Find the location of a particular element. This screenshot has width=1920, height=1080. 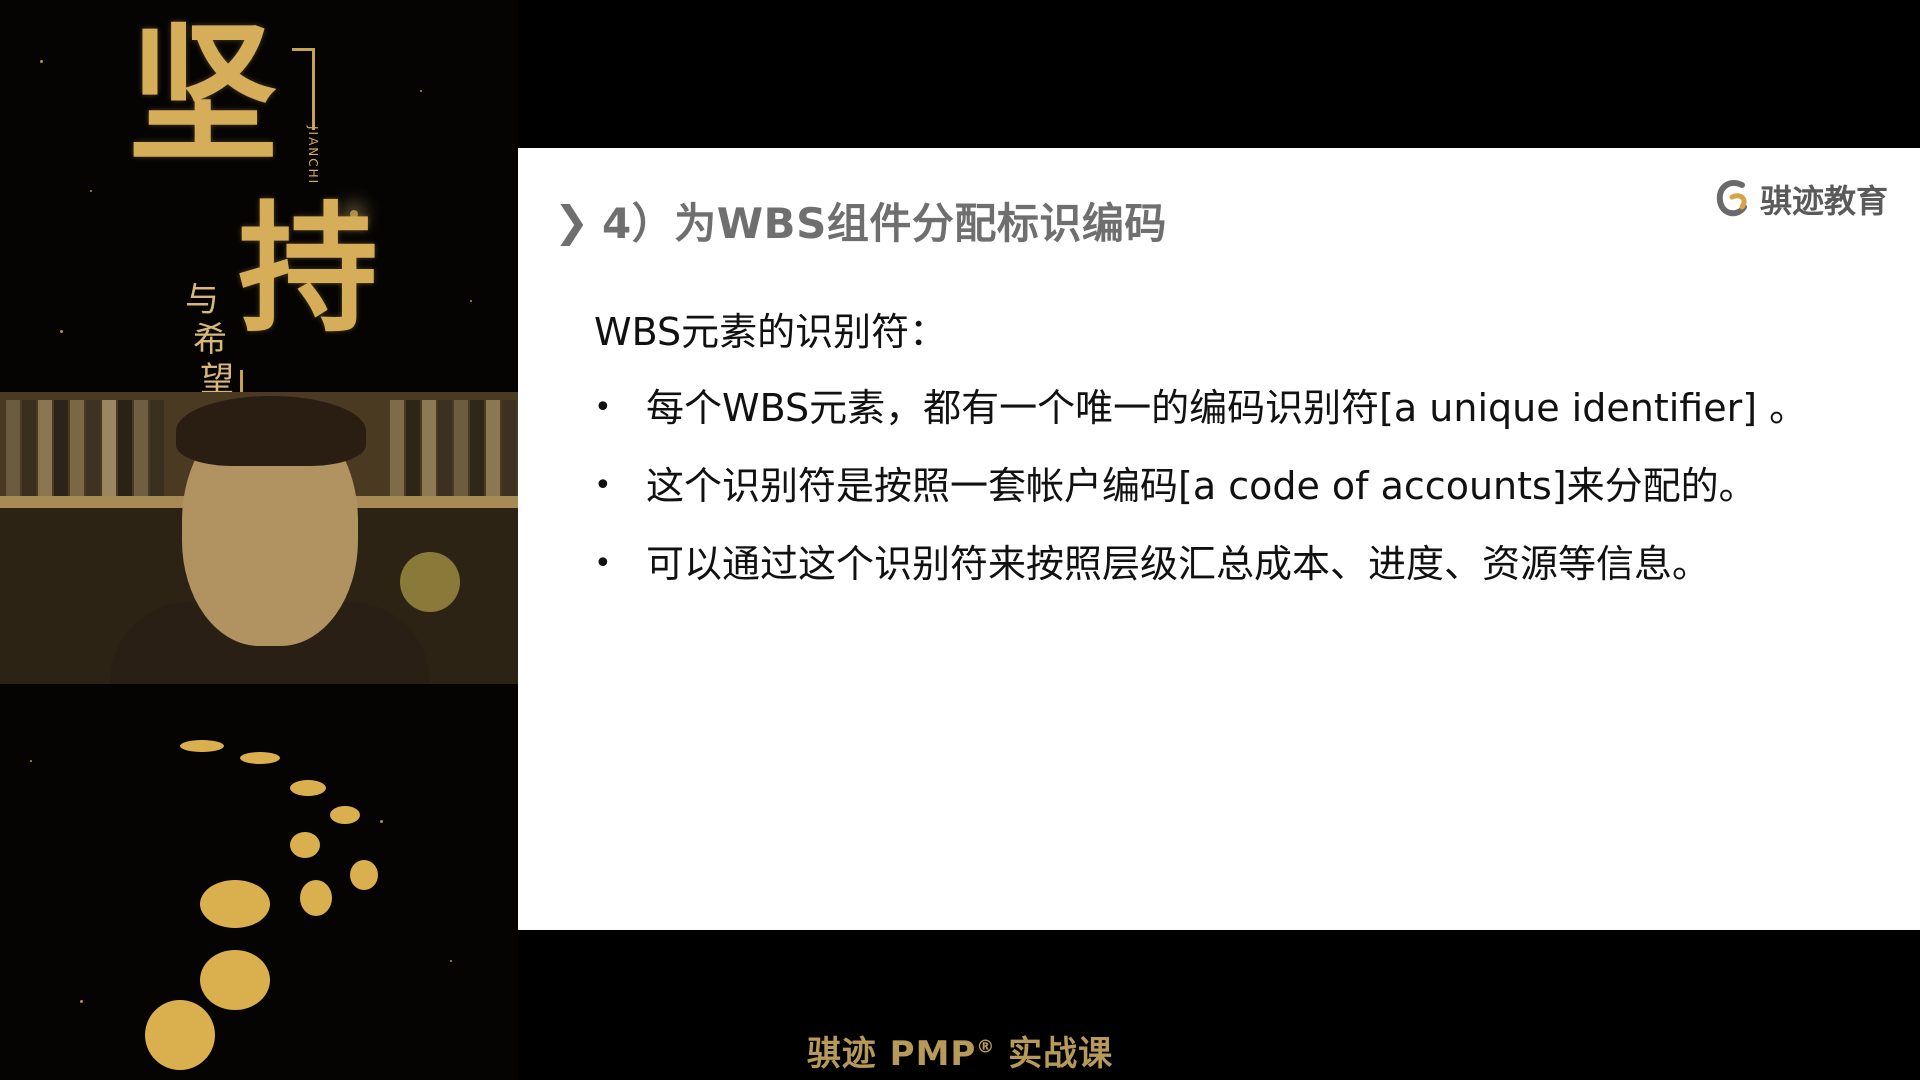

chevron-right-icon: ❯ is located at coordinates (572, 221).